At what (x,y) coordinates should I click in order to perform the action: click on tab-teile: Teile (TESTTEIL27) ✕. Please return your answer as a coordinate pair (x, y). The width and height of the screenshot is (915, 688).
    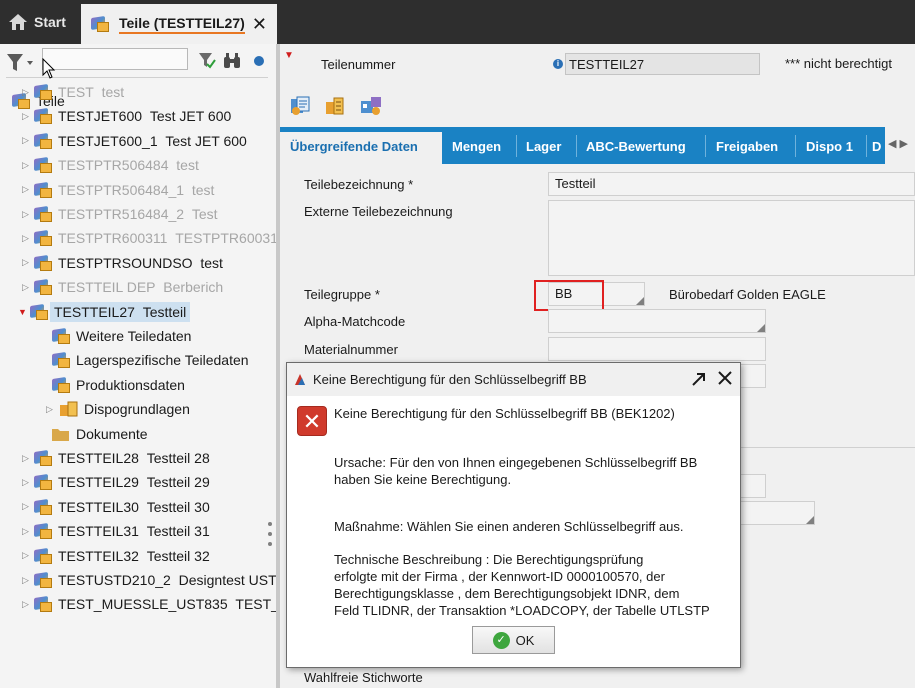
    Looking at the image, I should click on (179, 24).